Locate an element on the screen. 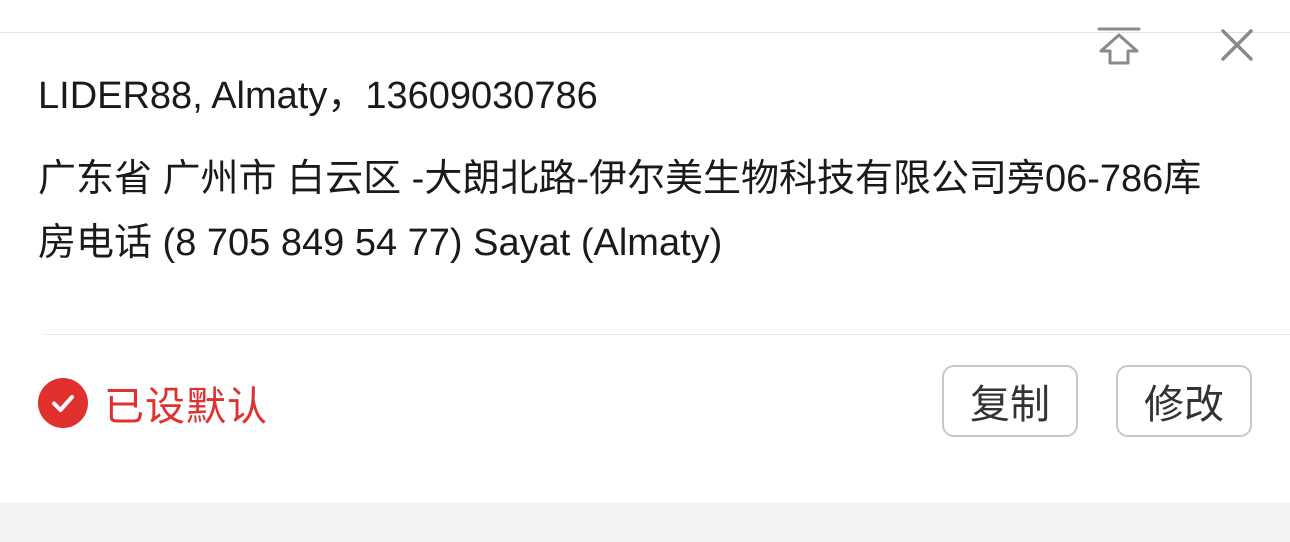 This screenshot has width=1290, height=542. close-button is located at coordinates (1237, 45).